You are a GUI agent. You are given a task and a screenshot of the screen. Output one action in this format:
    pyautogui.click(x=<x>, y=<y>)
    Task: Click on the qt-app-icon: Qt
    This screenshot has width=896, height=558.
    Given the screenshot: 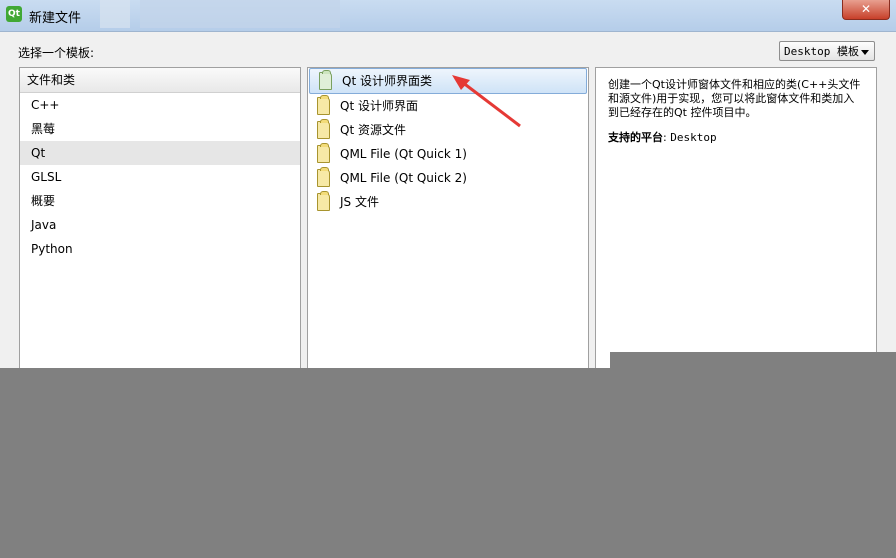 What is the action you would take?
    pyautogui.click(x=14, y=14)
    